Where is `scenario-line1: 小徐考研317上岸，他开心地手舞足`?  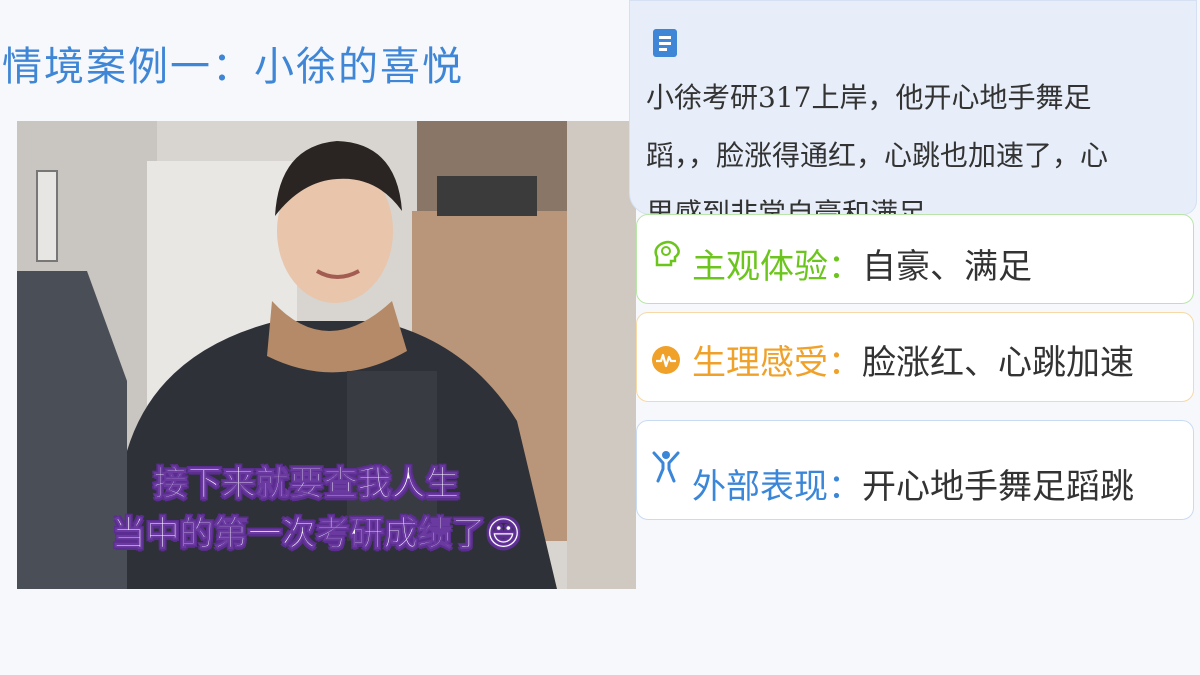 scenario-line1: 小徐考研317上岸，他开心地手舞足 is located at coordinates (869, 97).